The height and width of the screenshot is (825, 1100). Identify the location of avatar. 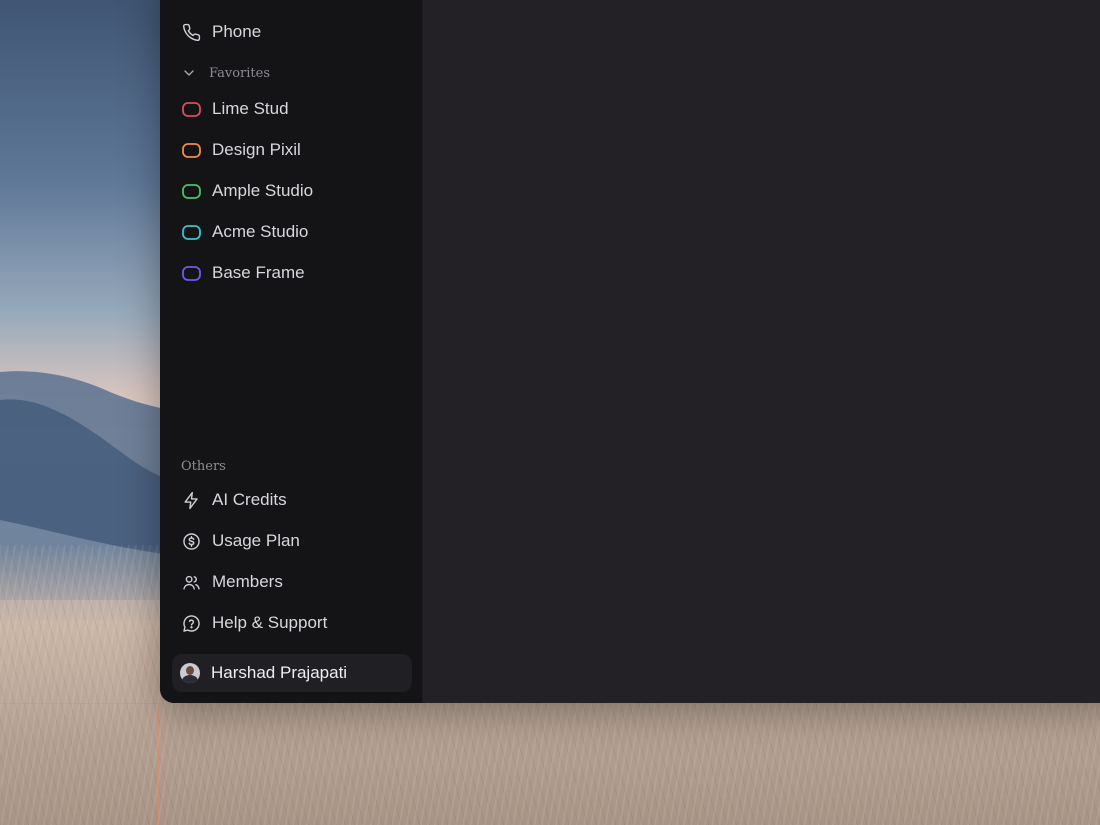
(190, 673).